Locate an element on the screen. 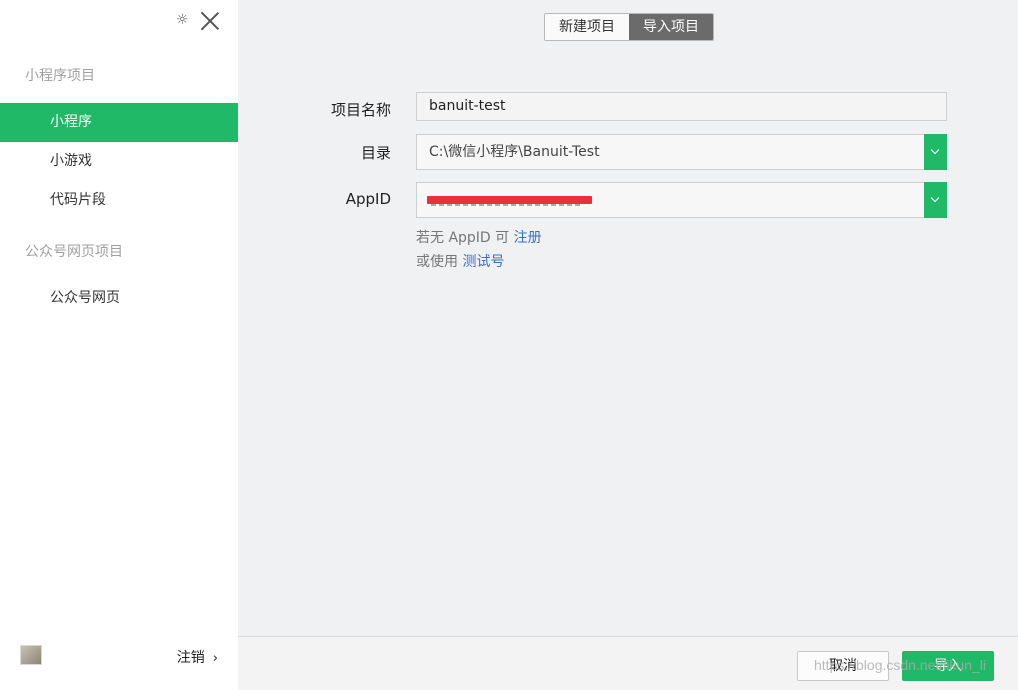  register-hint: 若无 AppID 可 注册 is located at coordinates (479, 237).